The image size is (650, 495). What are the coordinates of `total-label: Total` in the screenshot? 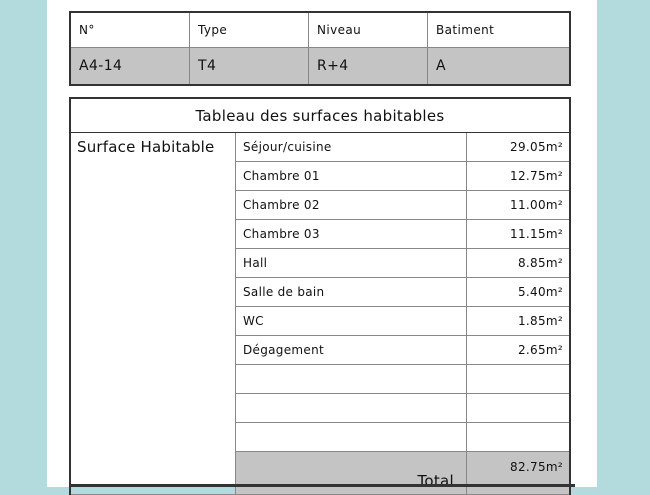 It's located at (351, 473).